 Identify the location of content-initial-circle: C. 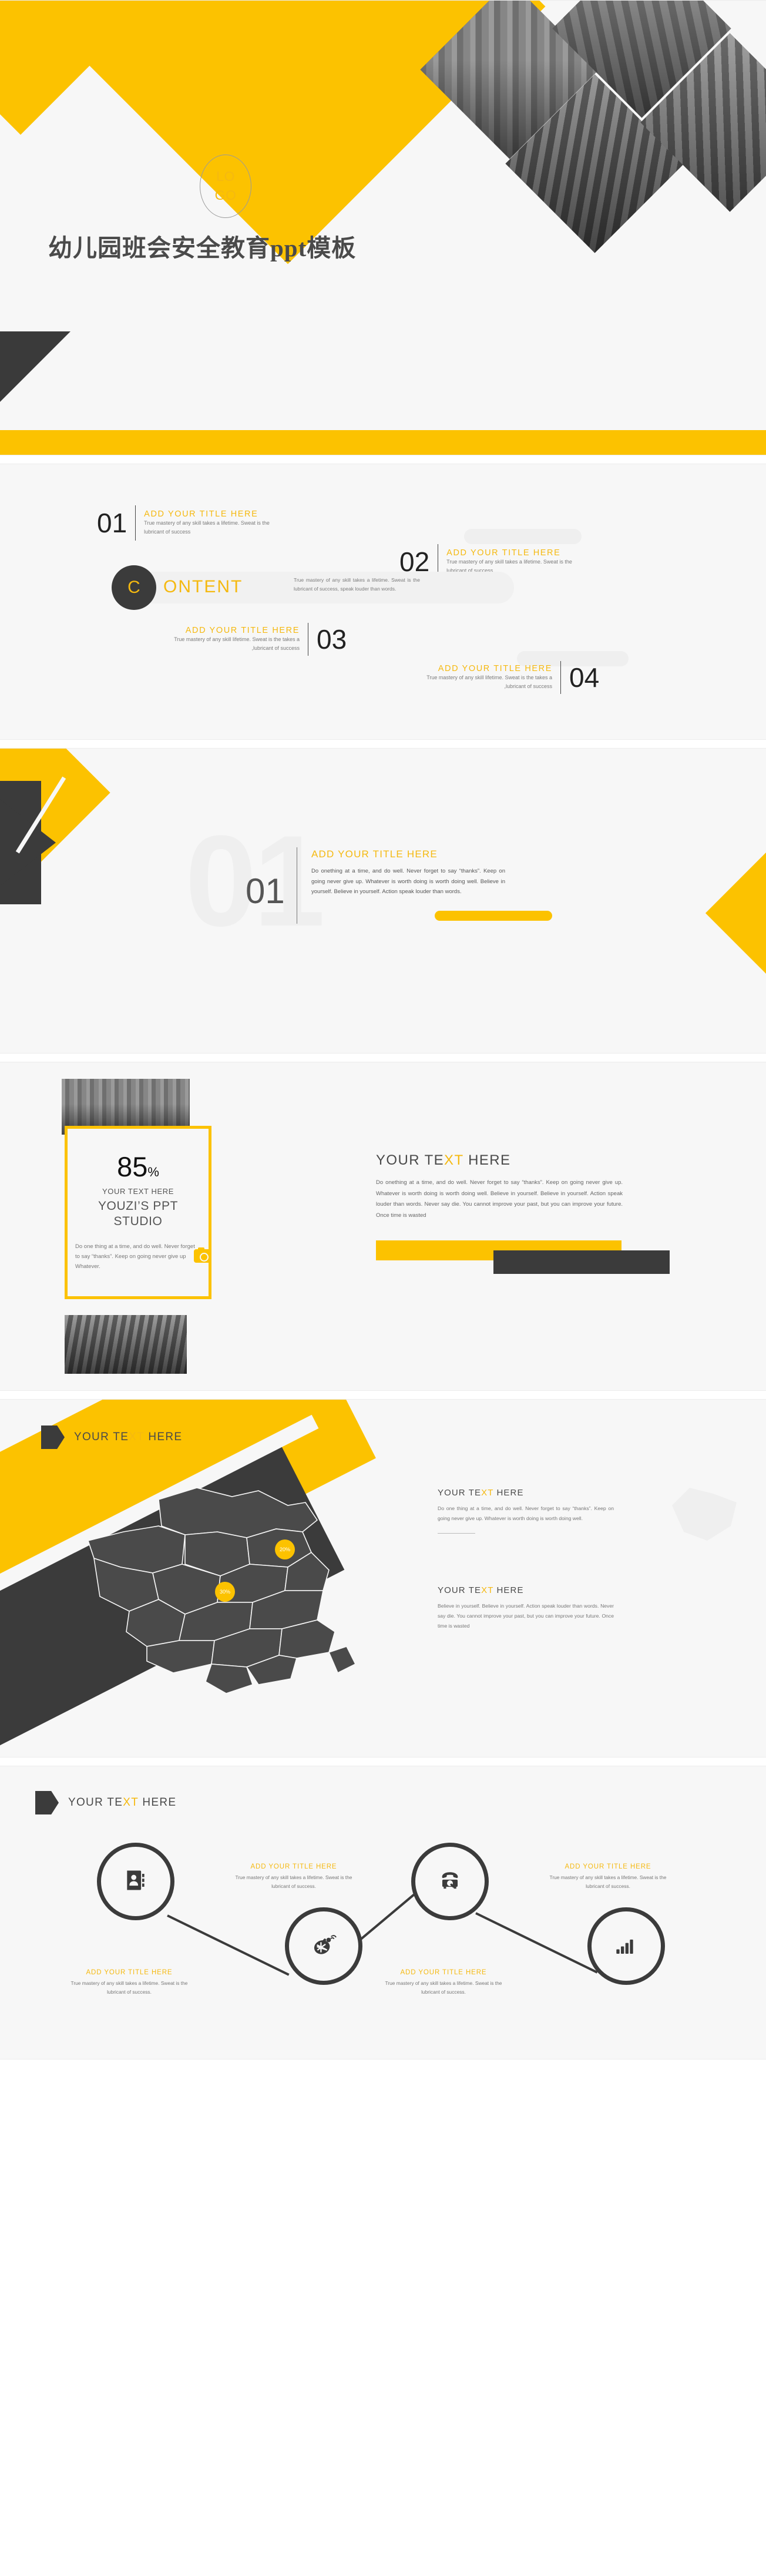
(134, 588).